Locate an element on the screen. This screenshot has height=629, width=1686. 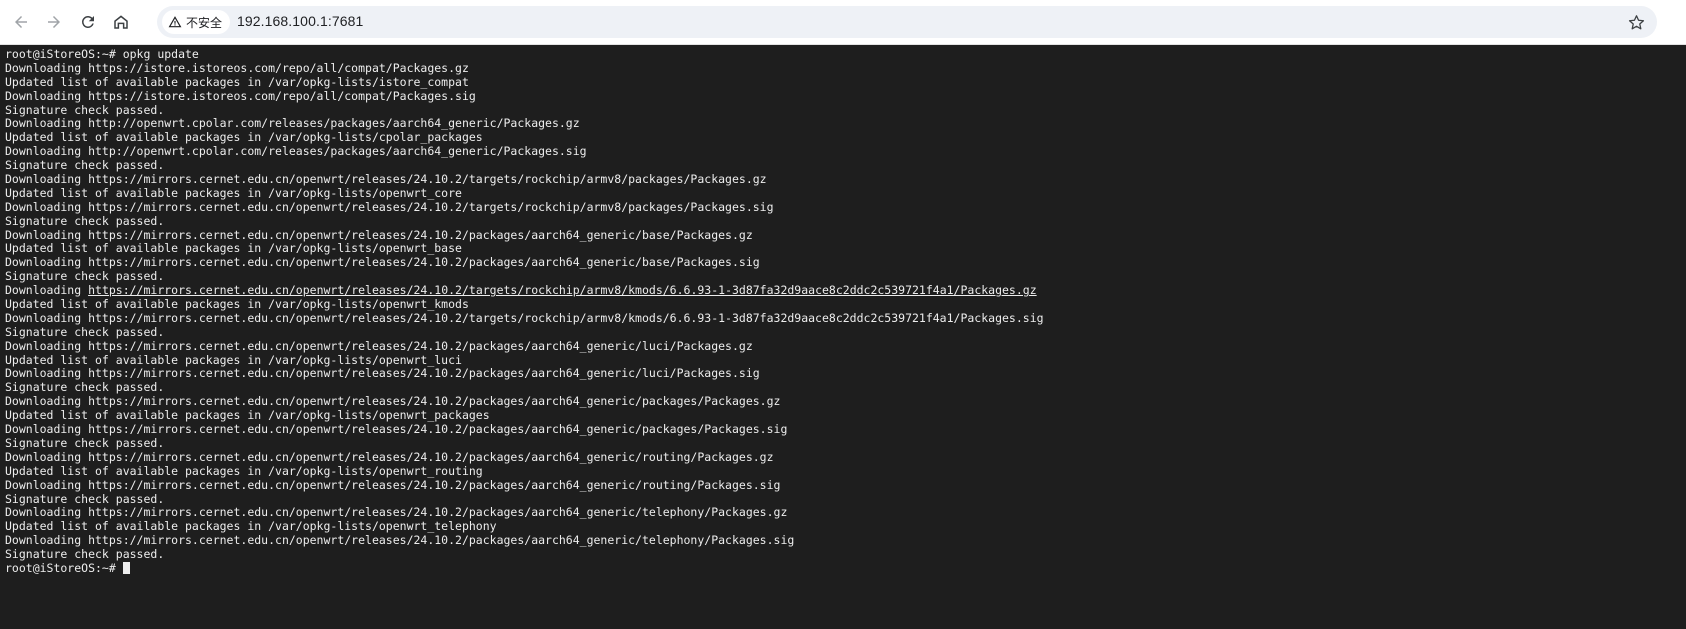
bookmark-button is located at coordinates (1636, 22).